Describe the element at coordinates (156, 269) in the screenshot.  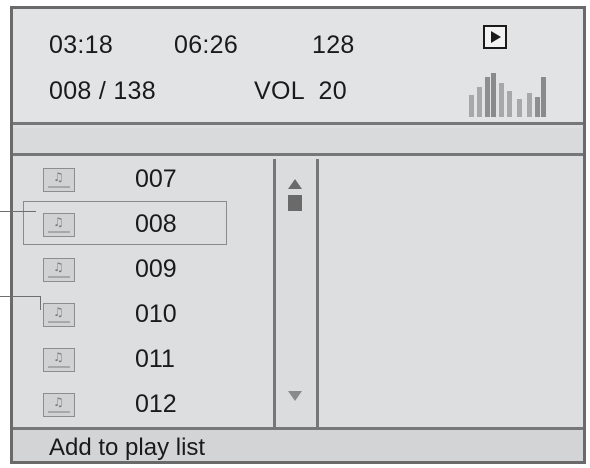
I see `track-number: 009` at that location.